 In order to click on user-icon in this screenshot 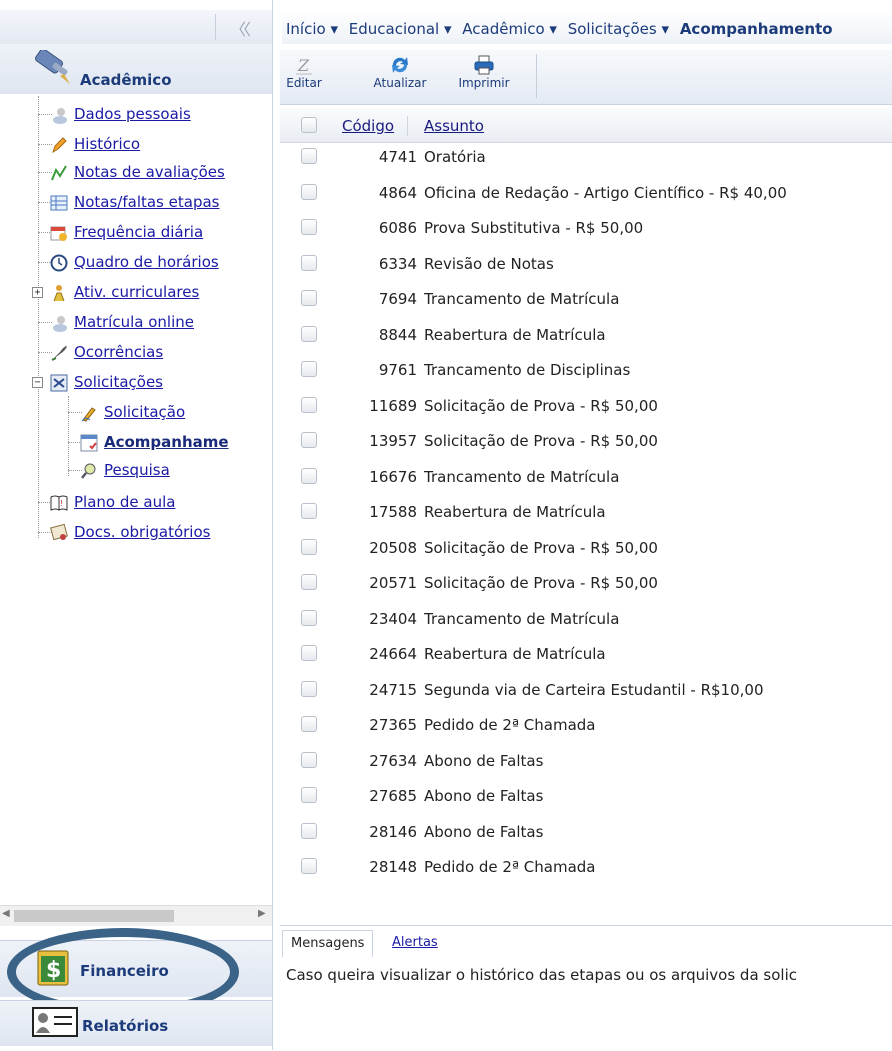, I will do `click(60, 324)`.